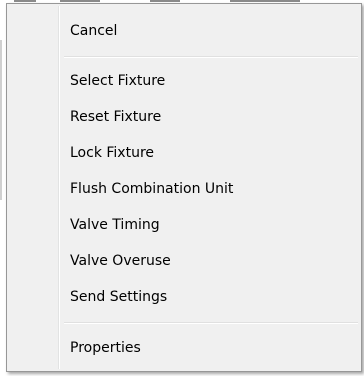 This screenshot has height=376, width=364. I want to click on menu-item-label: Select Fixture, so click(118, 81).